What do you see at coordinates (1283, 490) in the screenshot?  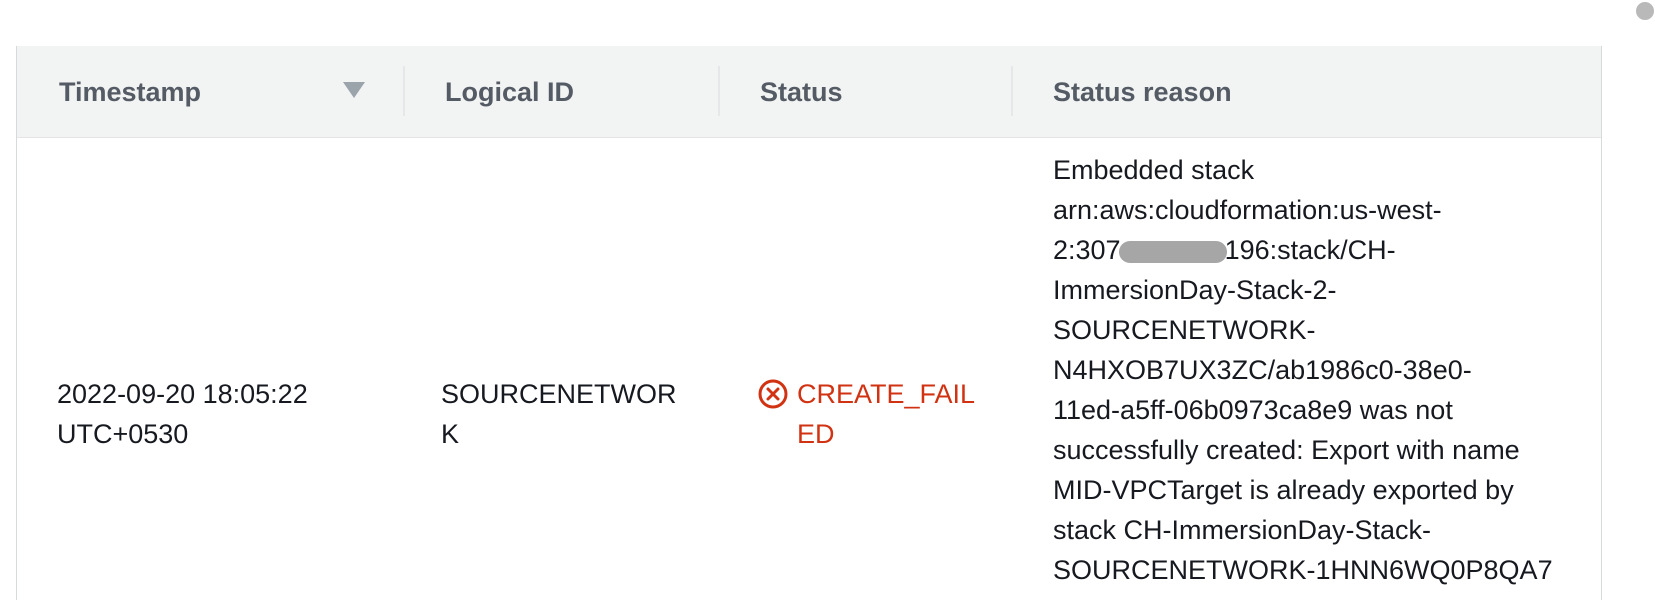 I see `status-reason-line: MID-VPCTarget is already exported by` at bounding box center [1283, 490].